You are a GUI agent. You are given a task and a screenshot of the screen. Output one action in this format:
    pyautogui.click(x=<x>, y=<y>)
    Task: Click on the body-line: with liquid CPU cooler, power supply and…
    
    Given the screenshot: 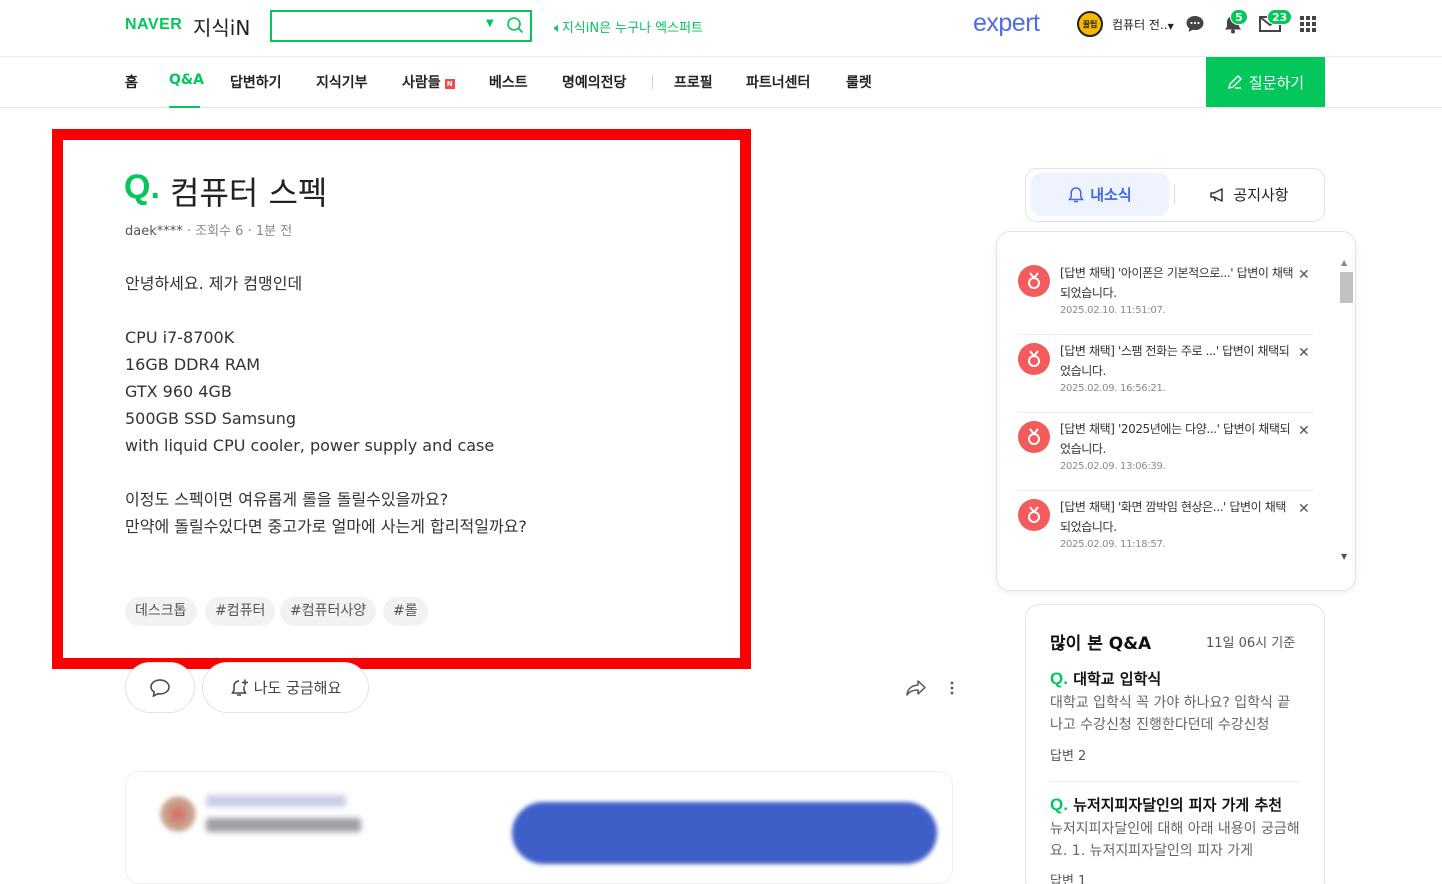 What is the action you would take?
    pyautogui.click(x=310, y=445)
    